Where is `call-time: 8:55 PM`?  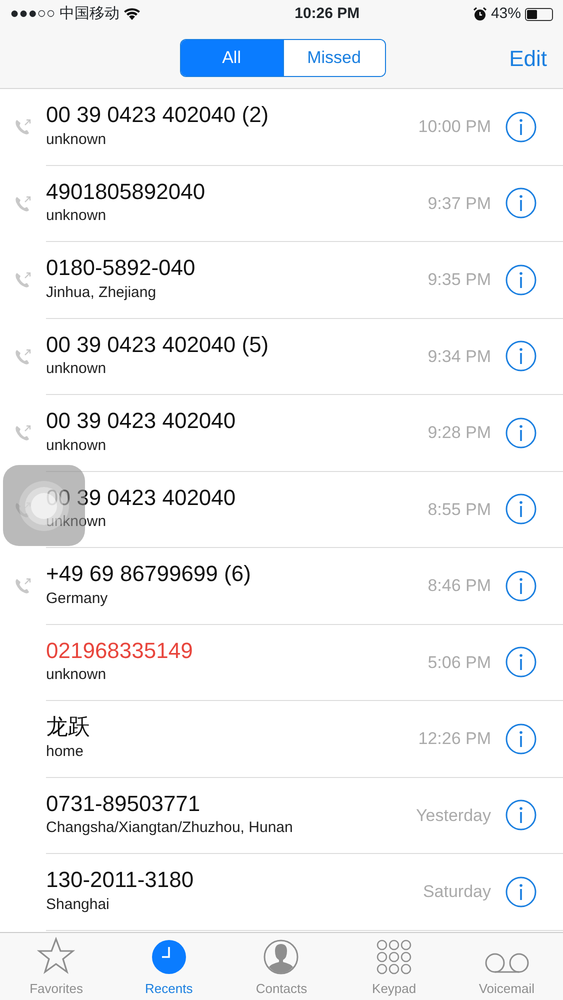 call-time: 8:55 PM is located at coordinates (459, 509).